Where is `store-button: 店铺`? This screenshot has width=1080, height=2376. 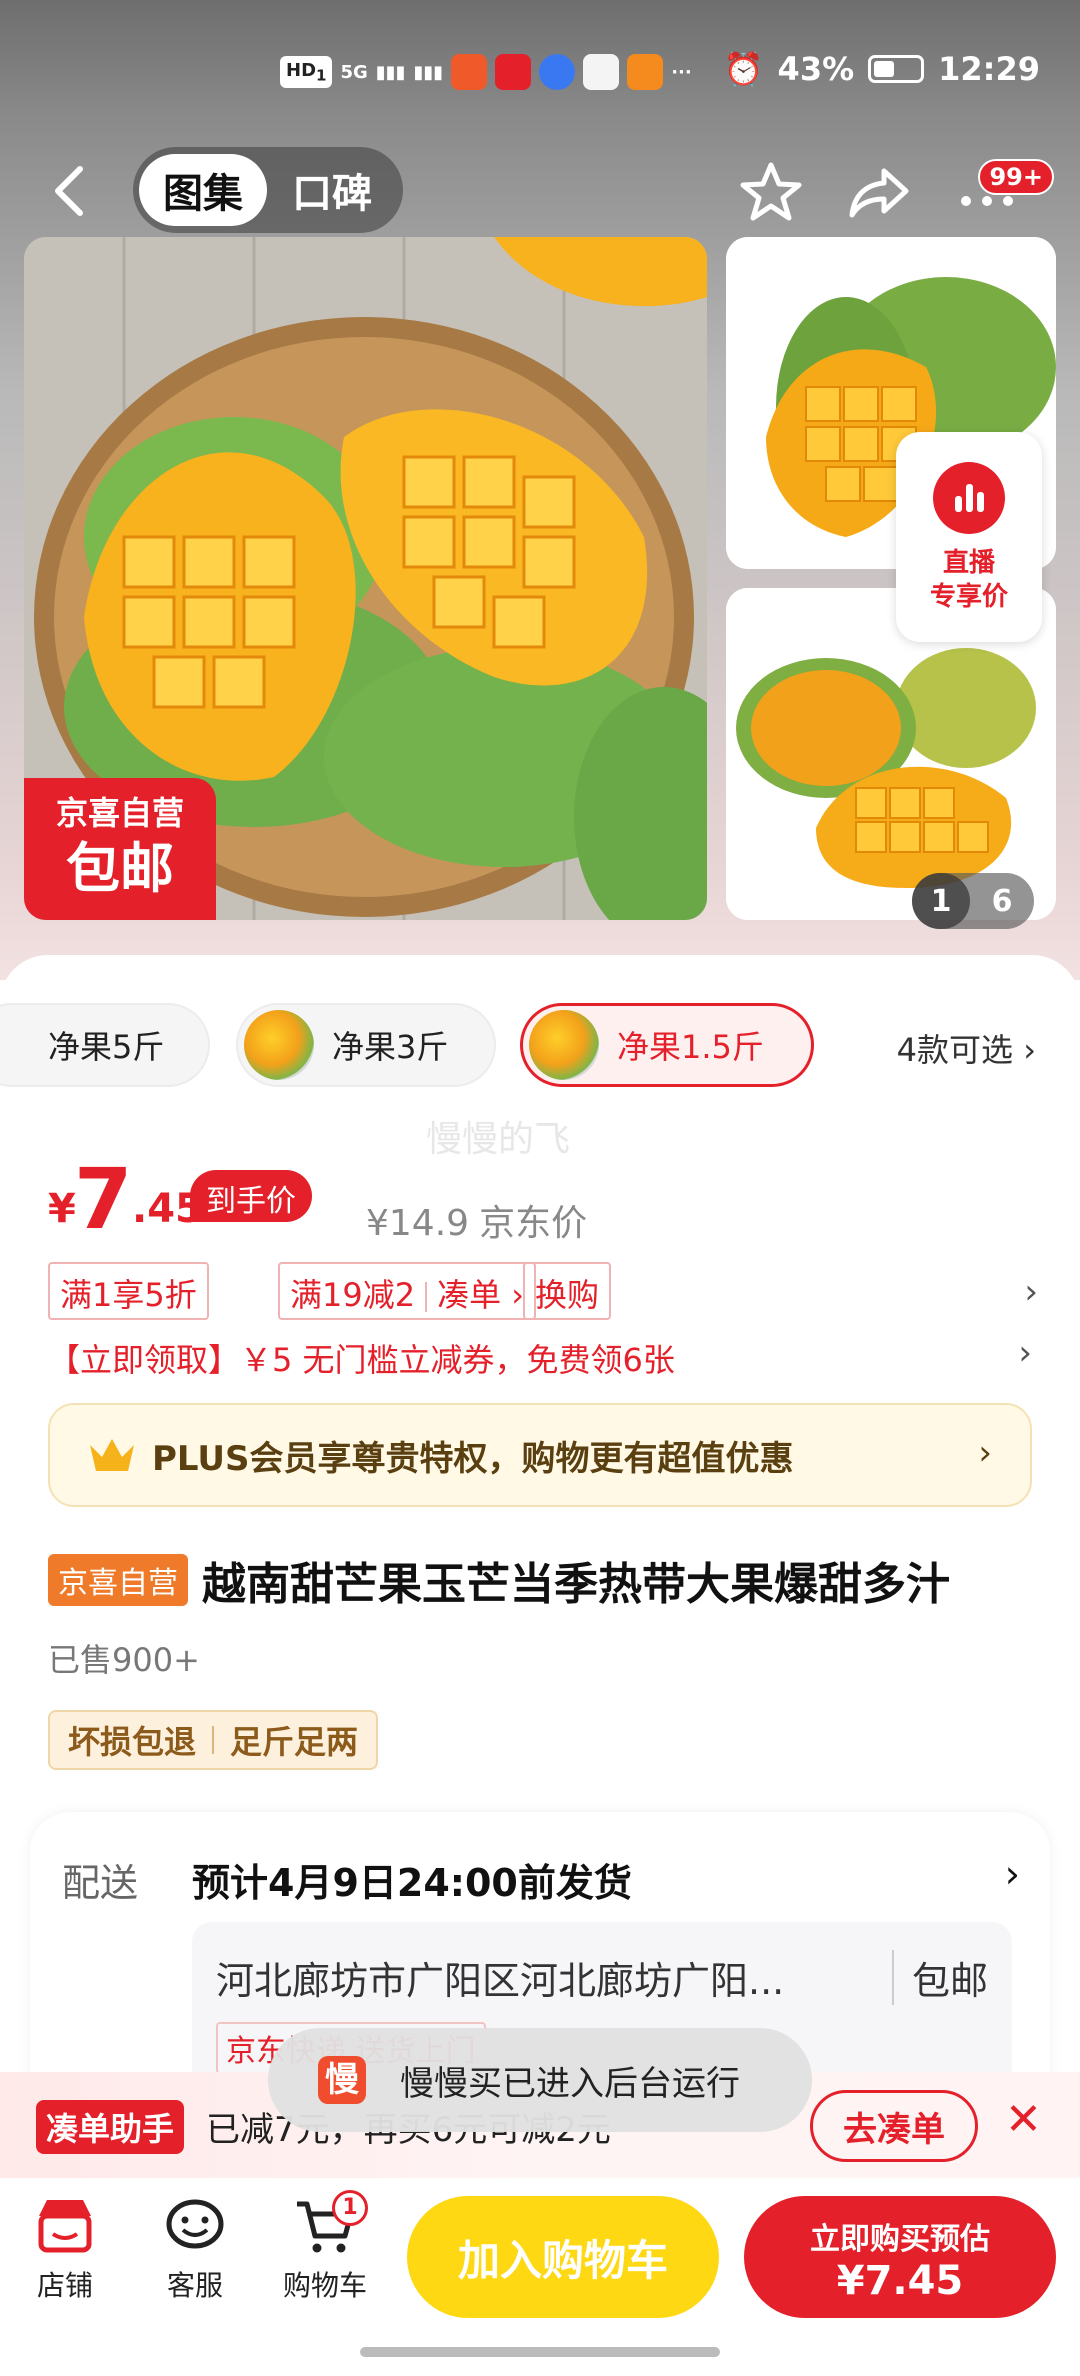
store-button: 店铺 is located at coordinates (65, 2250).